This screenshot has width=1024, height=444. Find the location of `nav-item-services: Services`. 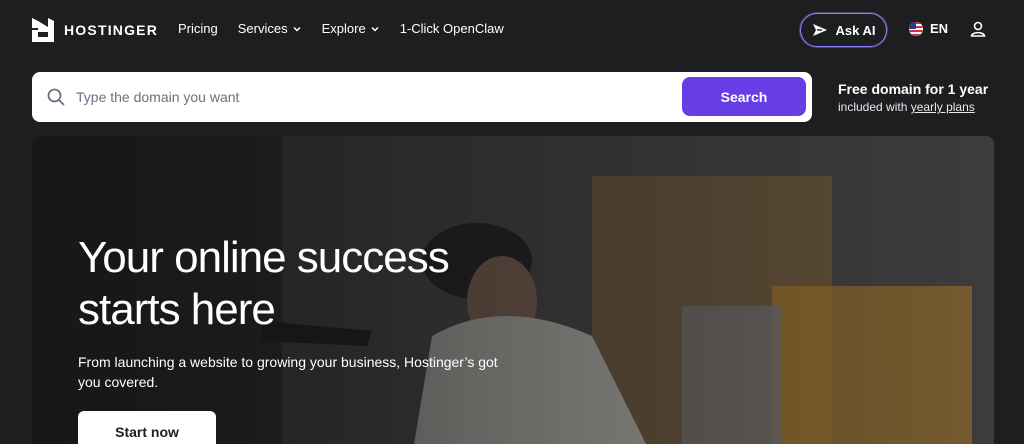

nav-item-services: Services is located at coordinates (270, 28).